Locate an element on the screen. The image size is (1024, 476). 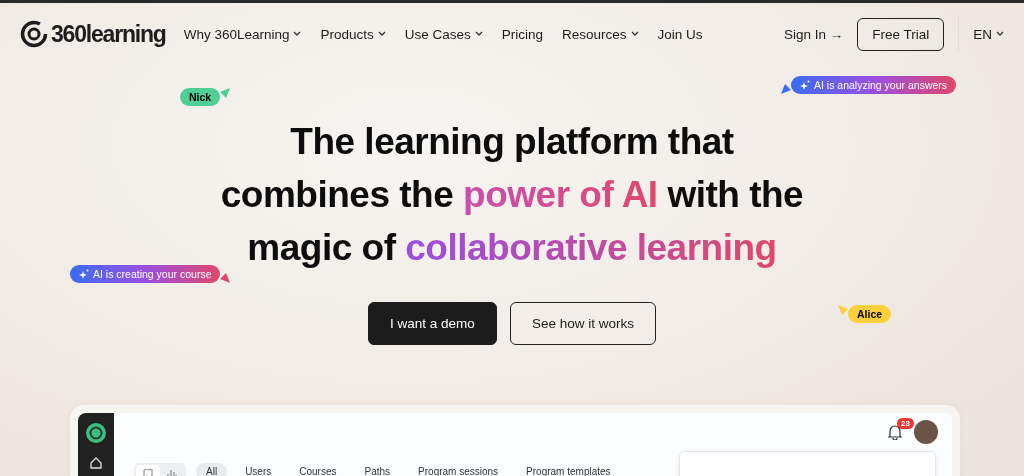
bell-icon is located at coordinates (895, 432).